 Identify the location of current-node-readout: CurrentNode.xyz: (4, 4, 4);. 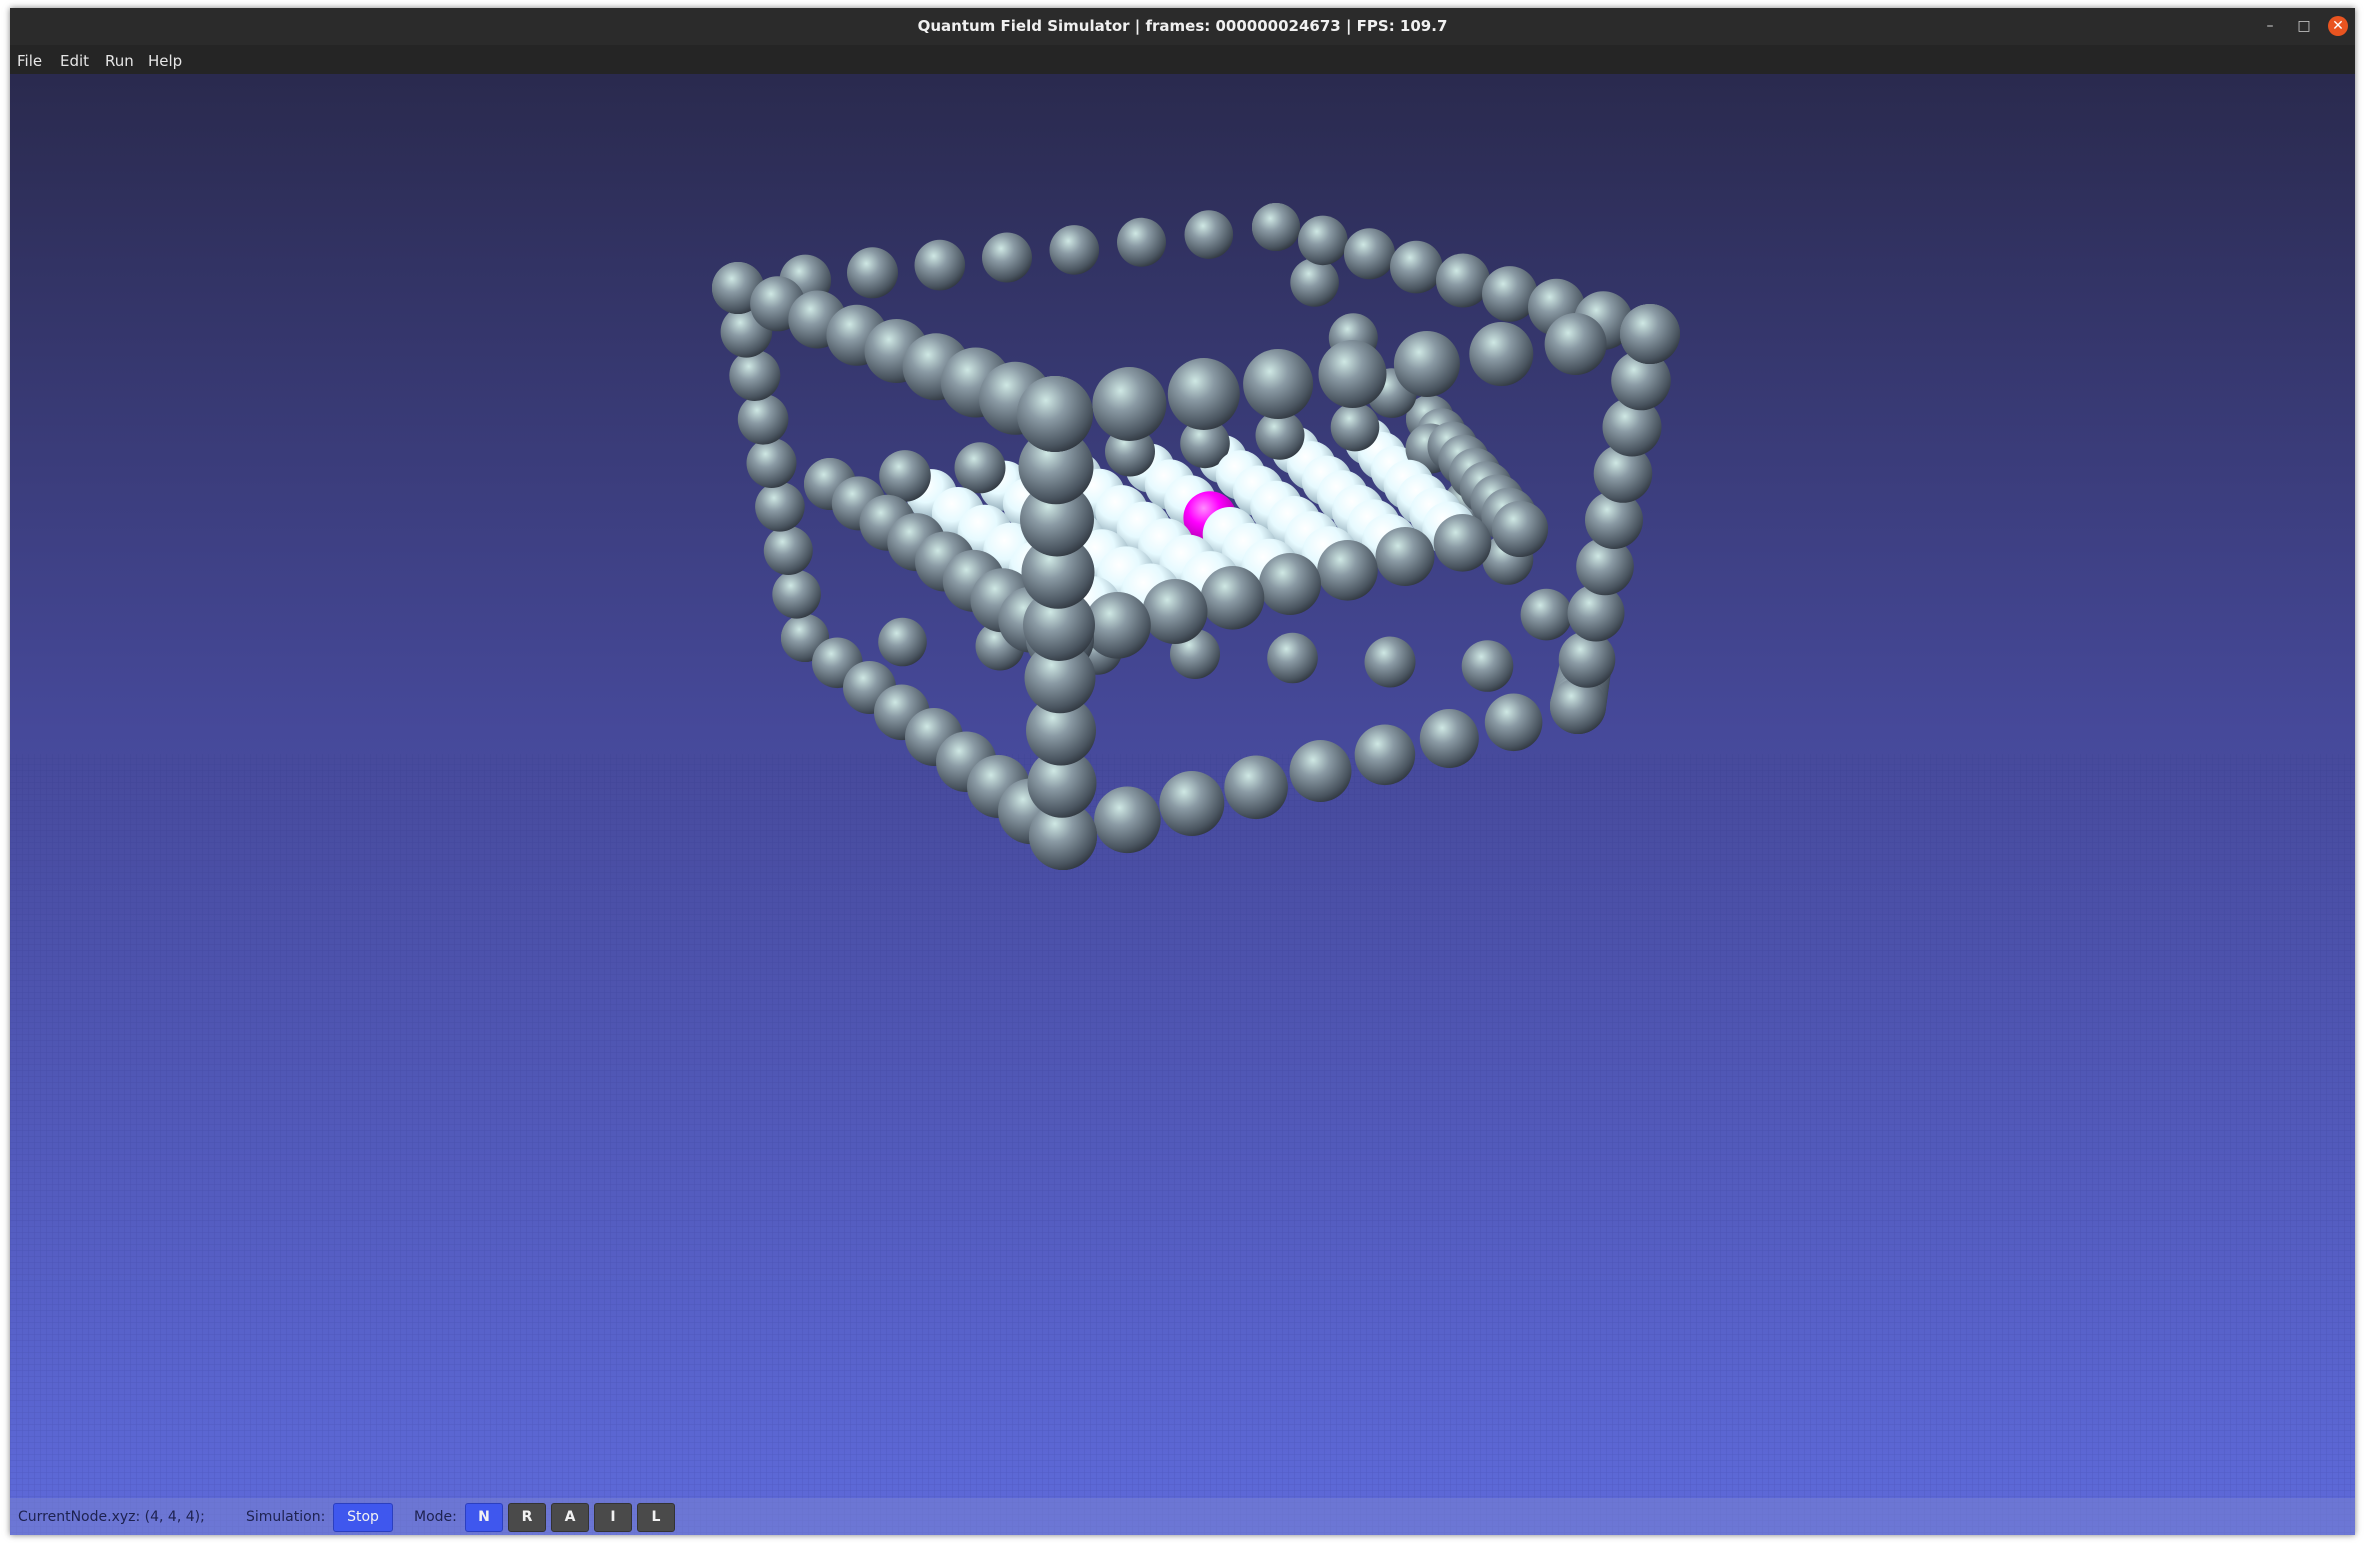
(111, 1517).